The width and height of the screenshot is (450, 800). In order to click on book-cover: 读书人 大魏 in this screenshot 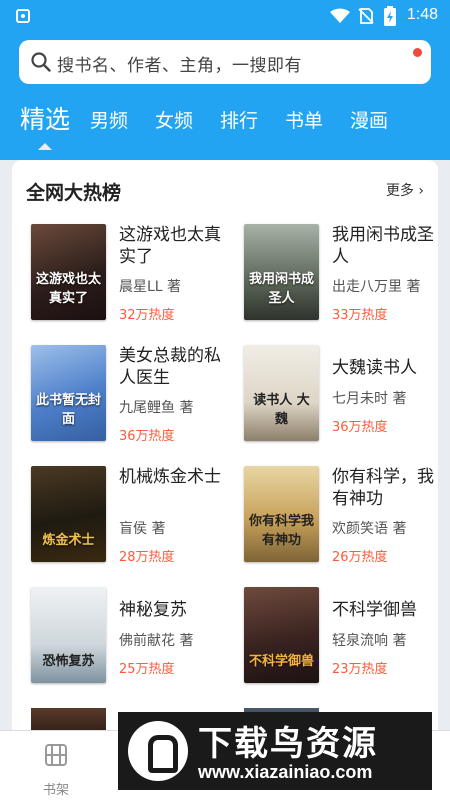, I will do `click(281, 393)`.